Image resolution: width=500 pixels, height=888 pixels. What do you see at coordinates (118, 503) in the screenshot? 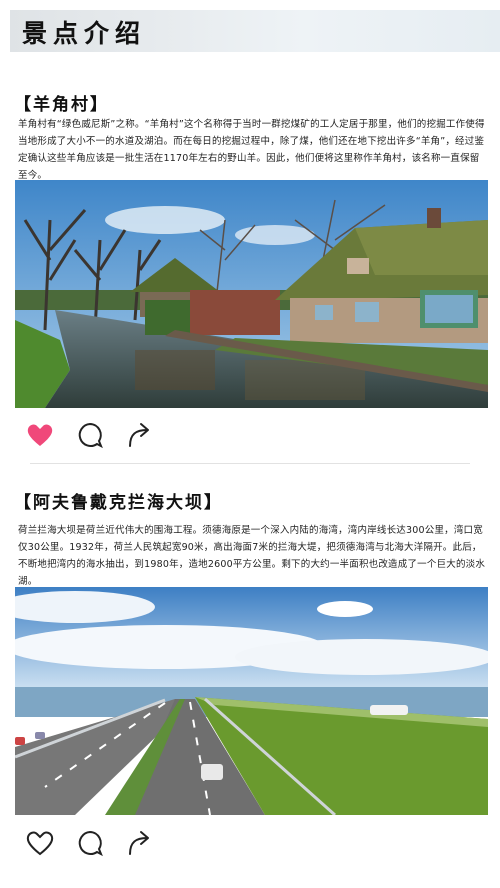
I see `section-title-dam: 【阿夫鲁戴克拦海大坝】` at bounding box center [118, 503].